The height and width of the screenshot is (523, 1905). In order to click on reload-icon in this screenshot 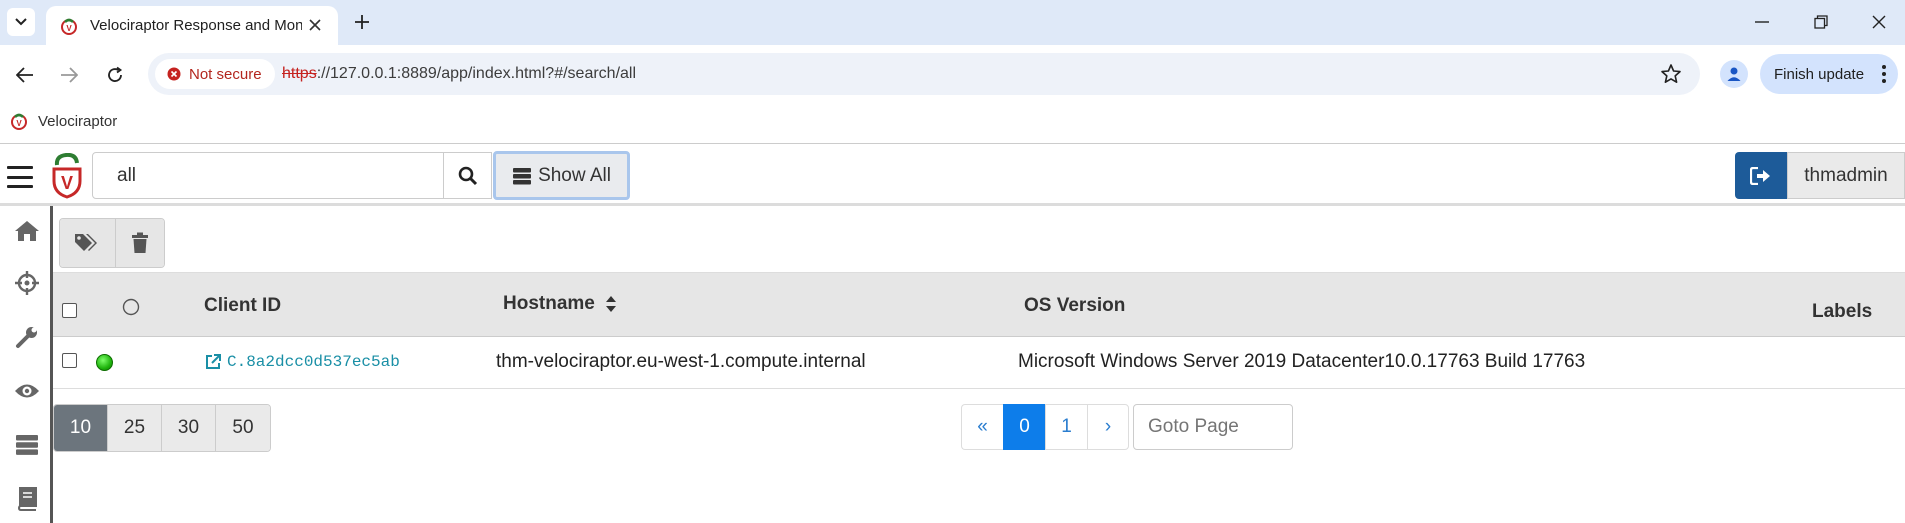, I will do `click(115, 74)`.